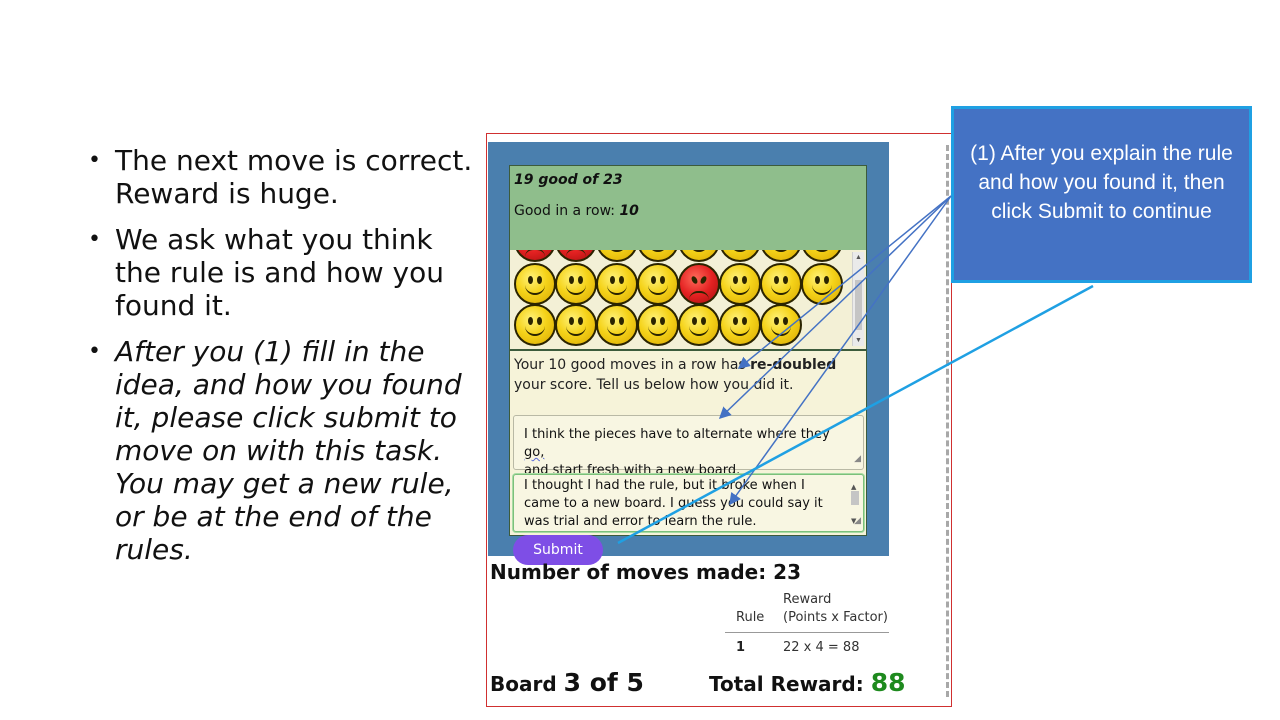  I want to click on rule-header: Rule, so click(750, 617).